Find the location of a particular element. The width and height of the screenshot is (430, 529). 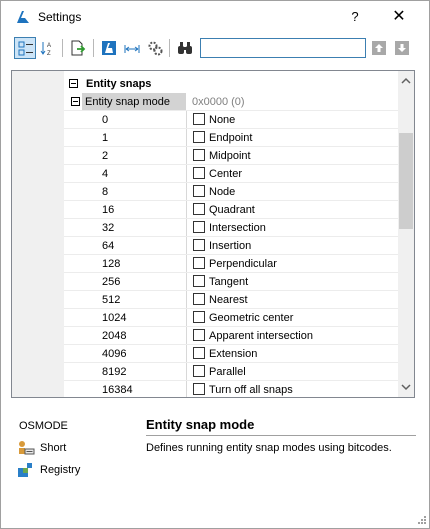

keyboard-person-icon is located at coordinates (27, 448).